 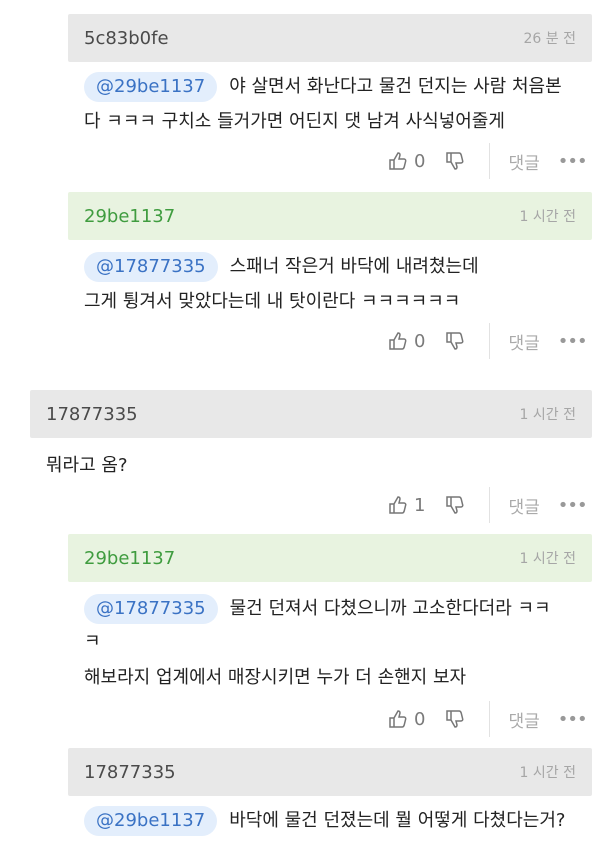 I want to click on like-button: 1, so click(x=406, y=505).